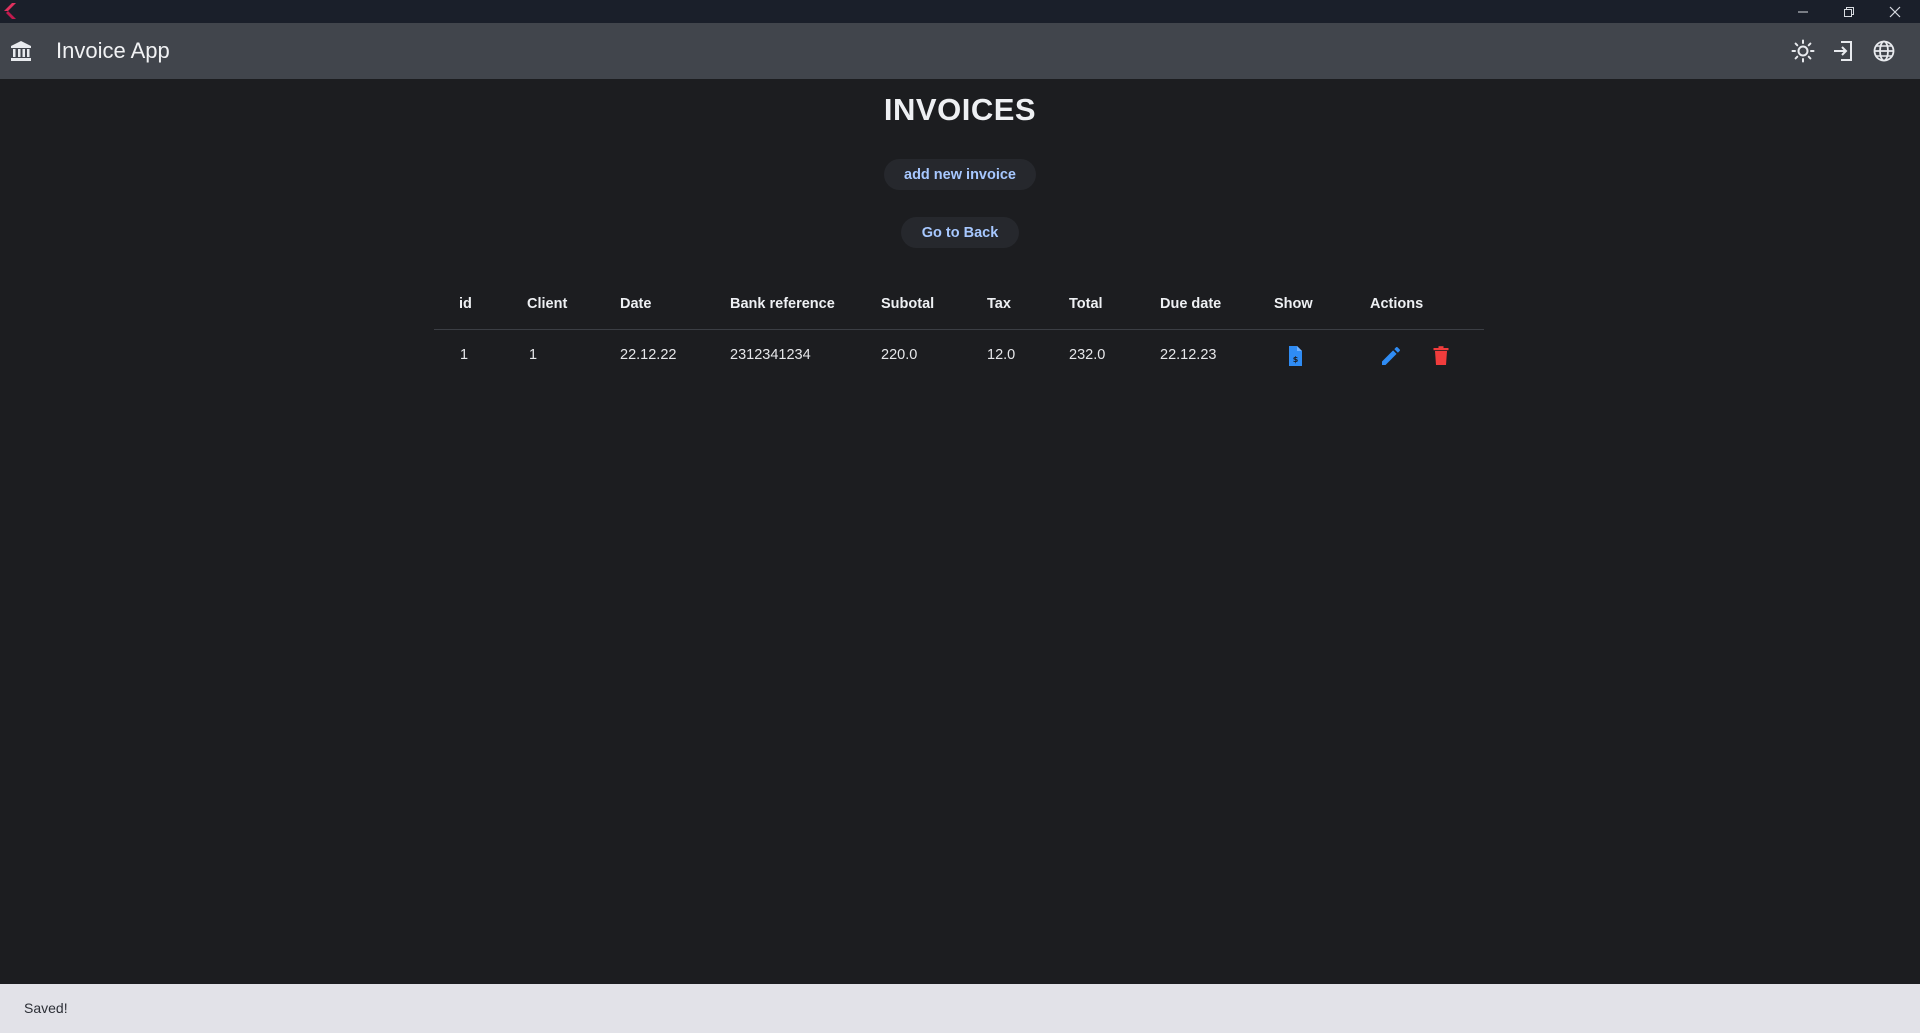 This screenshot has height=1033, width=1920. What do you see at coordinates (1191, 304) in the screenshot?
I see `column-header-due-date: Due date` at bounding box center [1191, 304].